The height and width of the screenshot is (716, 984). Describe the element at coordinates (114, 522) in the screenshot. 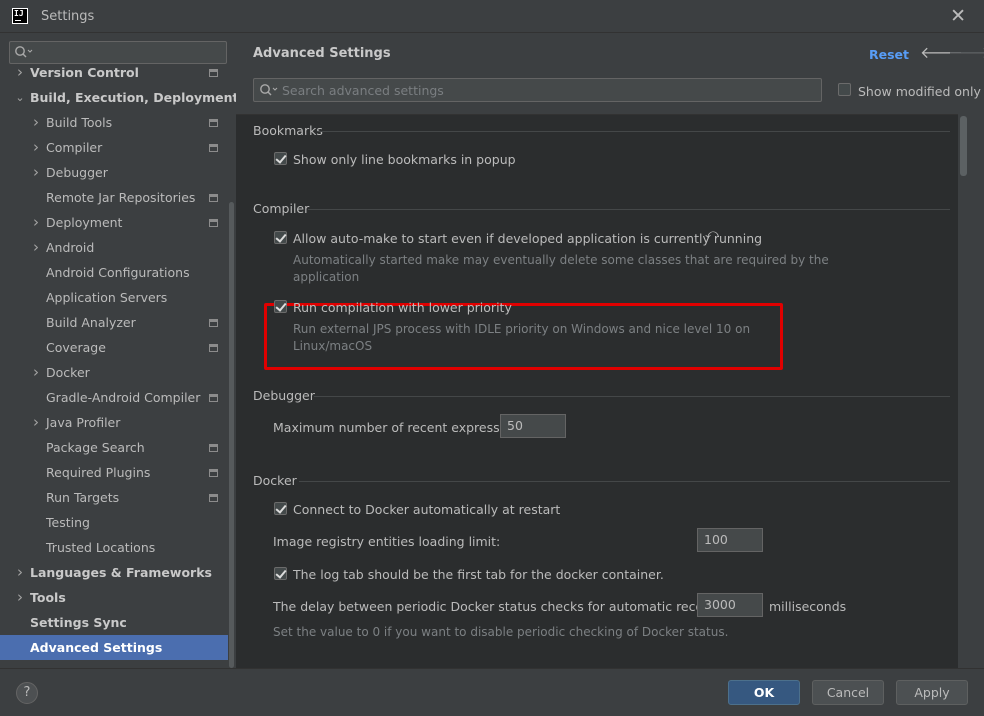

I see `sidebar-item-testing: Testing` at that location.